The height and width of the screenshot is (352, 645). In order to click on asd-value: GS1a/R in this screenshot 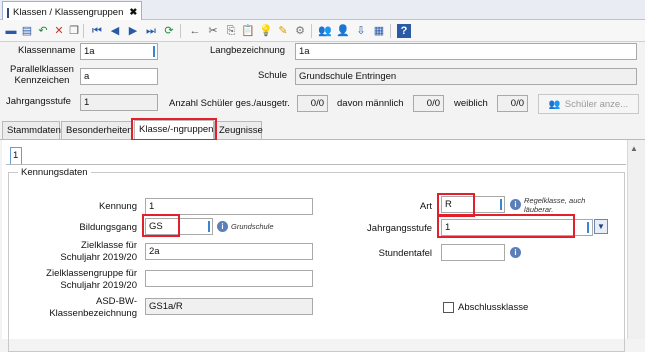, I will do `click(166, 306)`.